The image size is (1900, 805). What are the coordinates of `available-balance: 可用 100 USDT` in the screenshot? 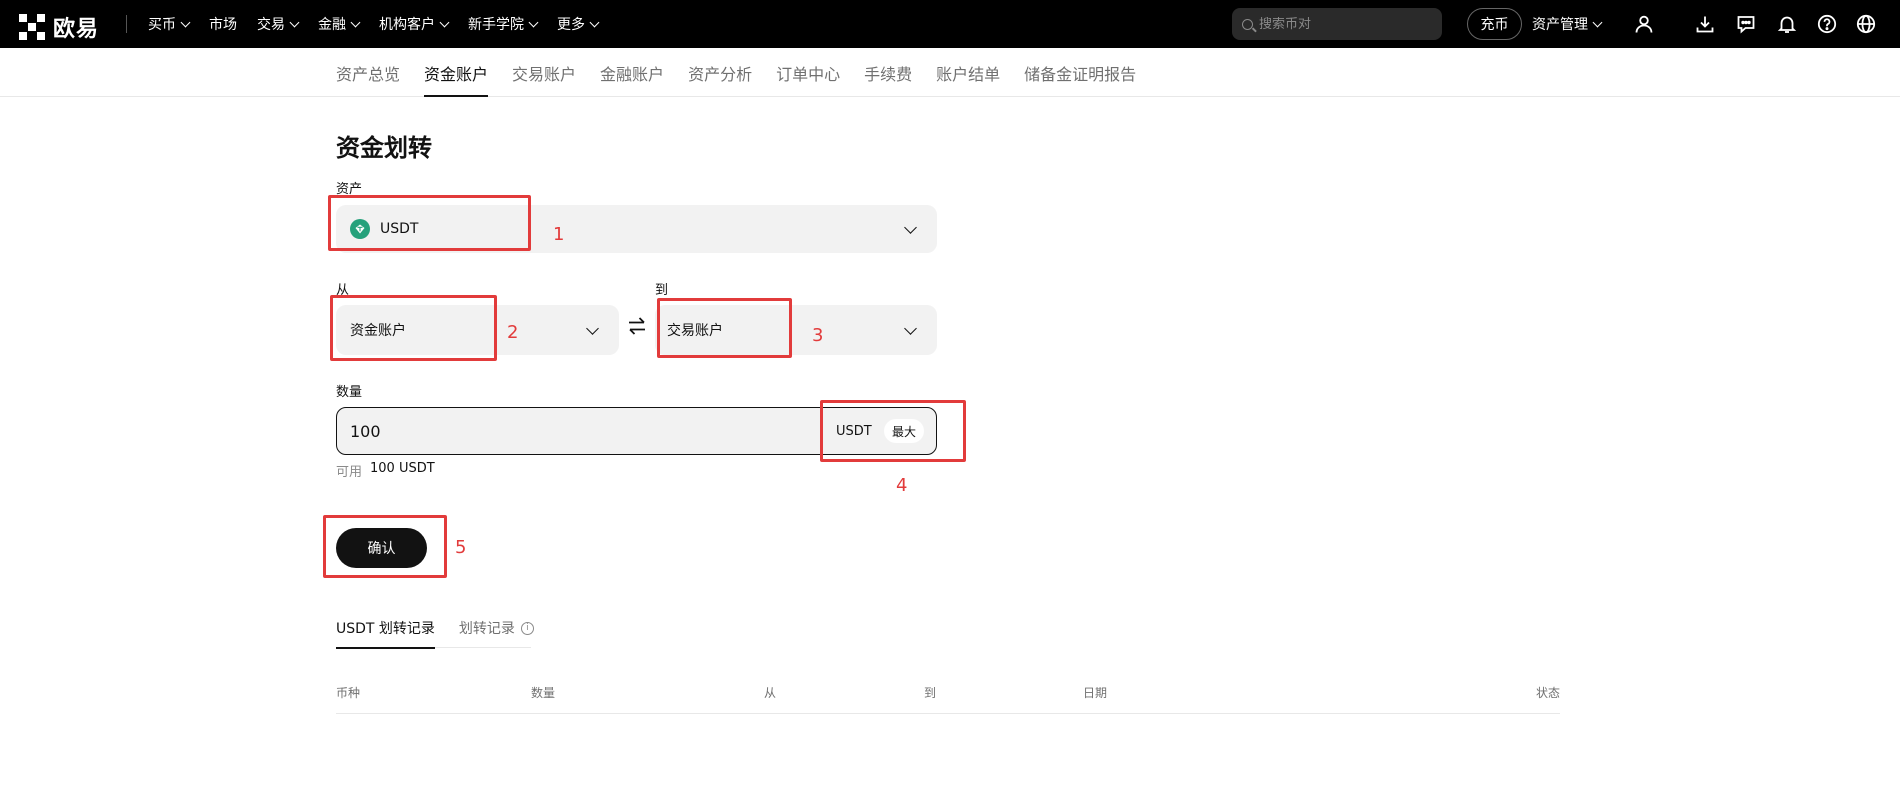 It's located at (385, 470).